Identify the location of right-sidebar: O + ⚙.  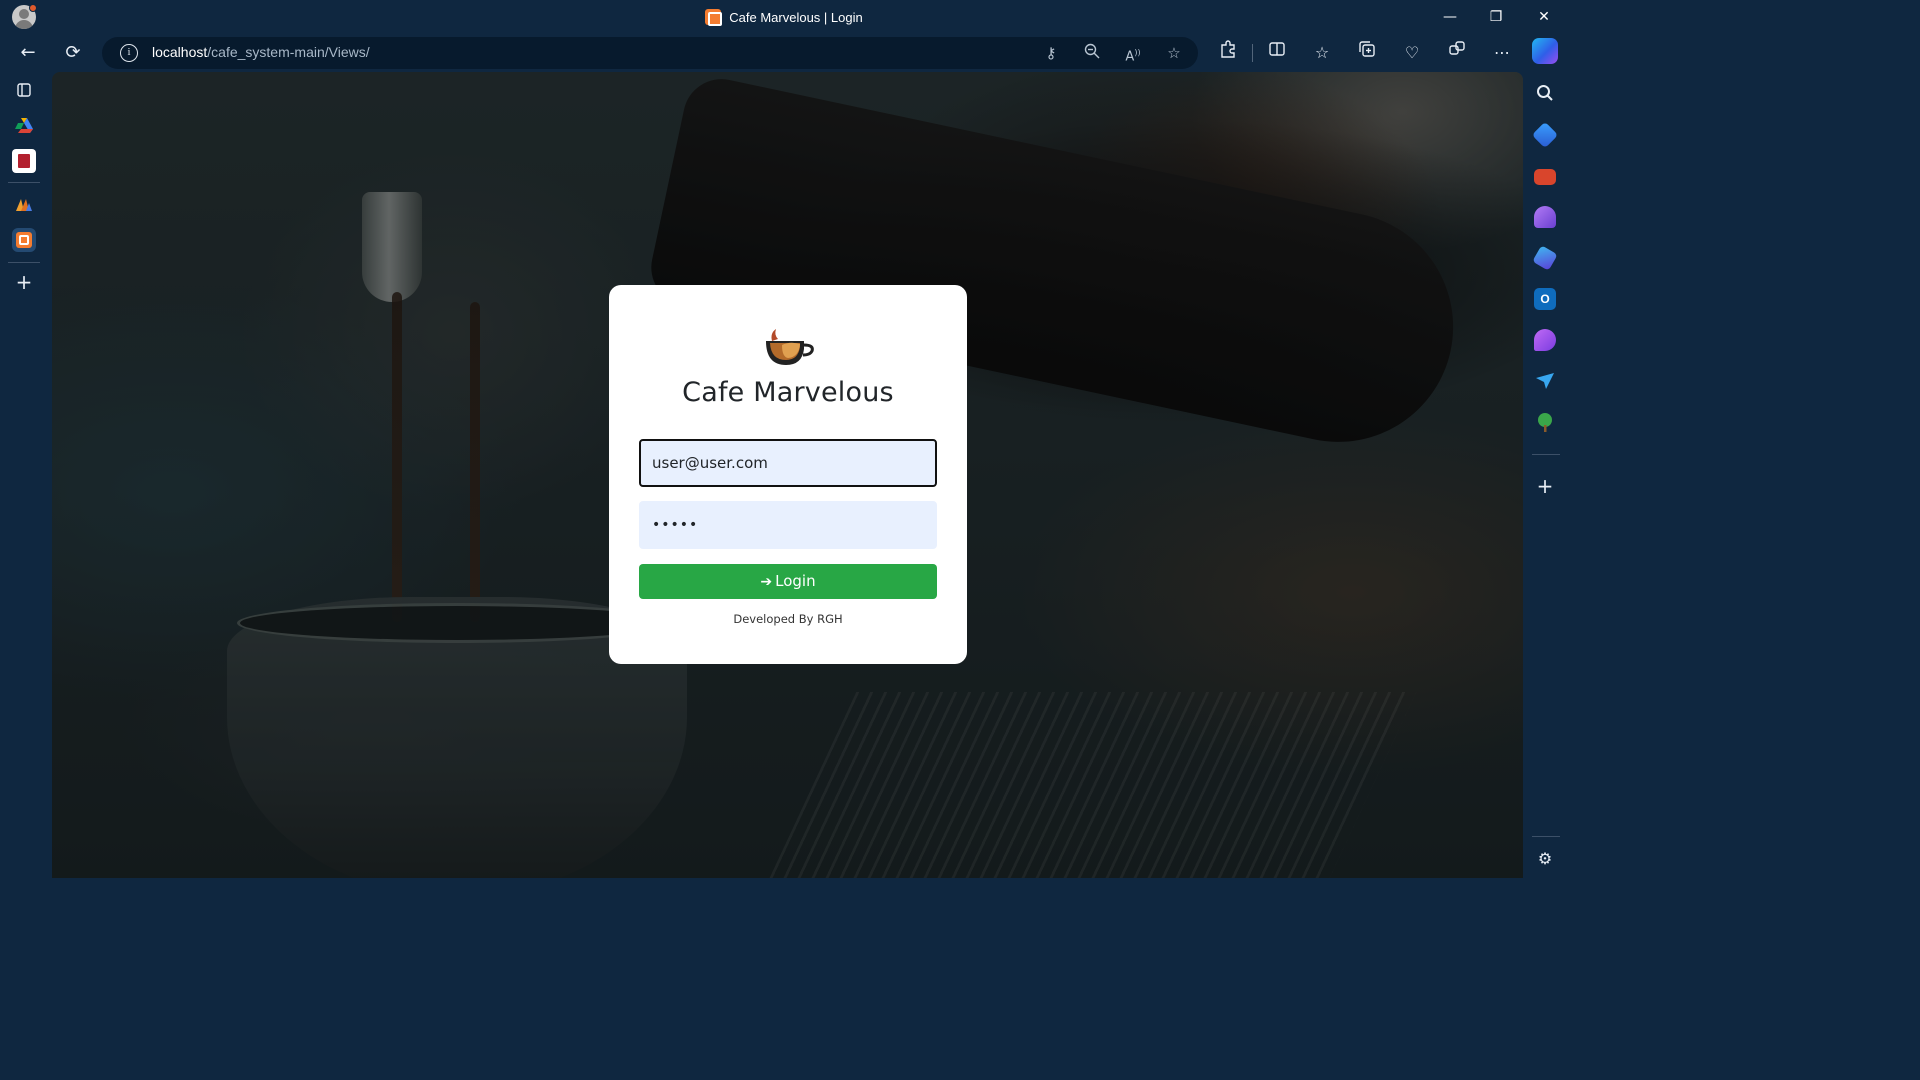
(1546, 477).